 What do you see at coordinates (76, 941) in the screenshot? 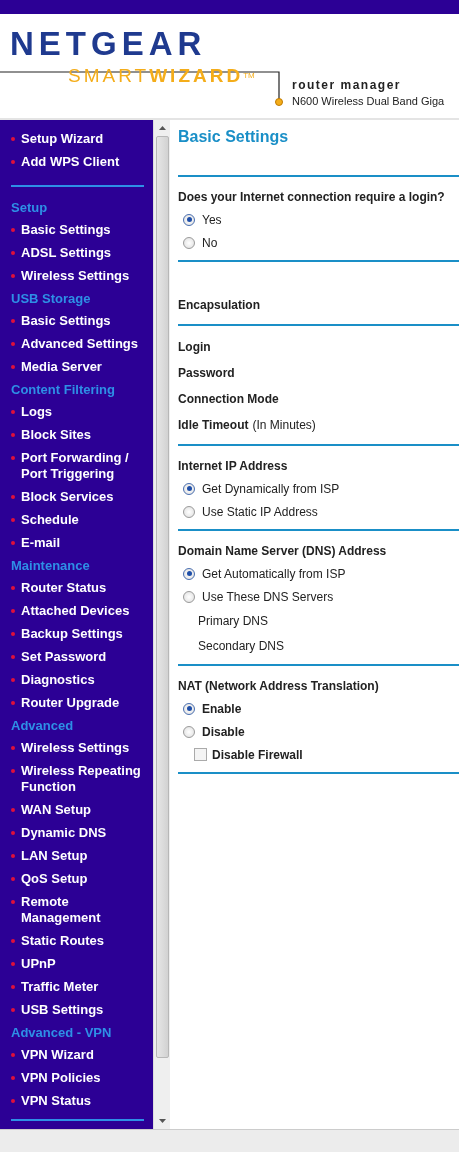
I see `nav-link: Static Routes` at bounding box center [76, 941].